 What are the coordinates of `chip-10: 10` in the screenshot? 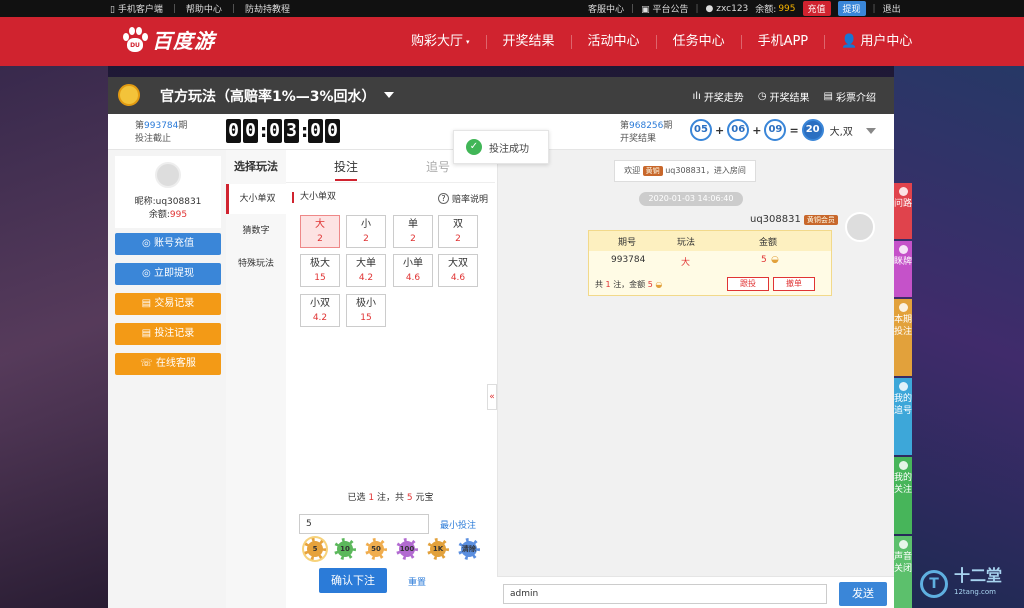 It's located at (345, 549).